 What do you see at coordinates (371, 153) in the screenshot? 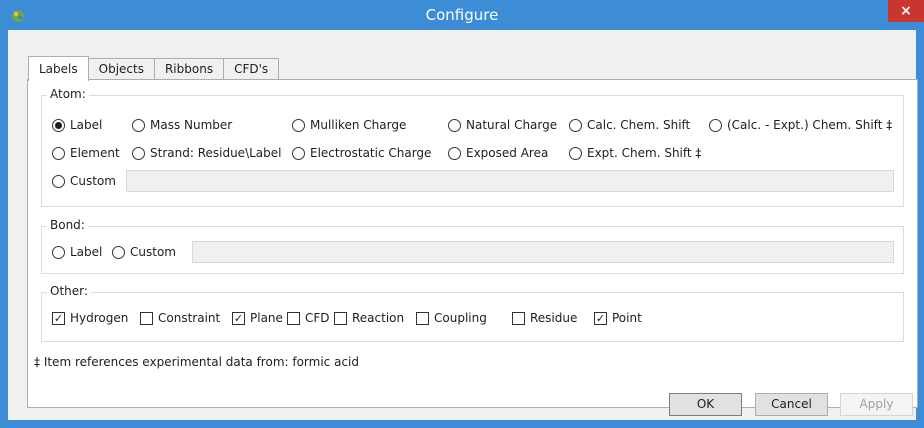
I see `atom-electrostatic-text: Electrostatic Charge` at bounding box center [371, 153].